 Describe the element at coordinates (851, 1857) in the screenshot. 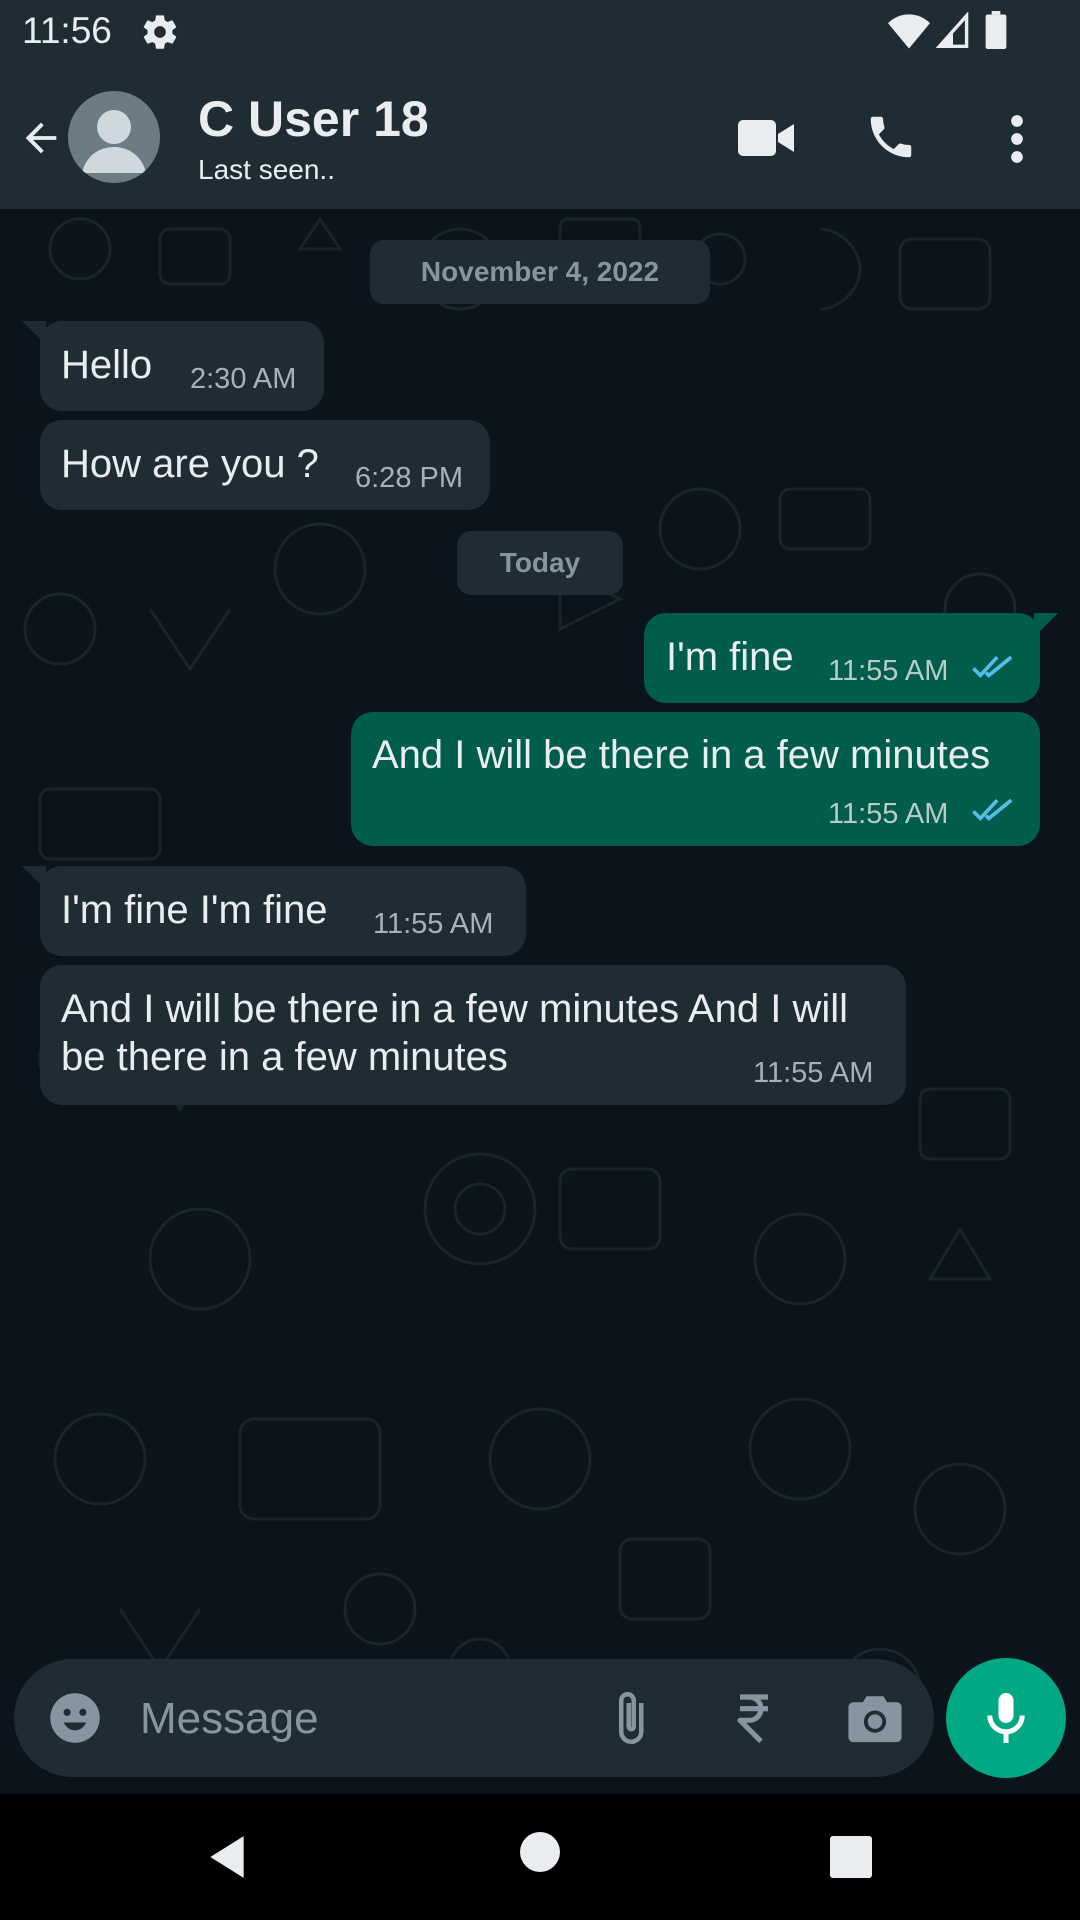

I see `nav-recents-icon` at that location.